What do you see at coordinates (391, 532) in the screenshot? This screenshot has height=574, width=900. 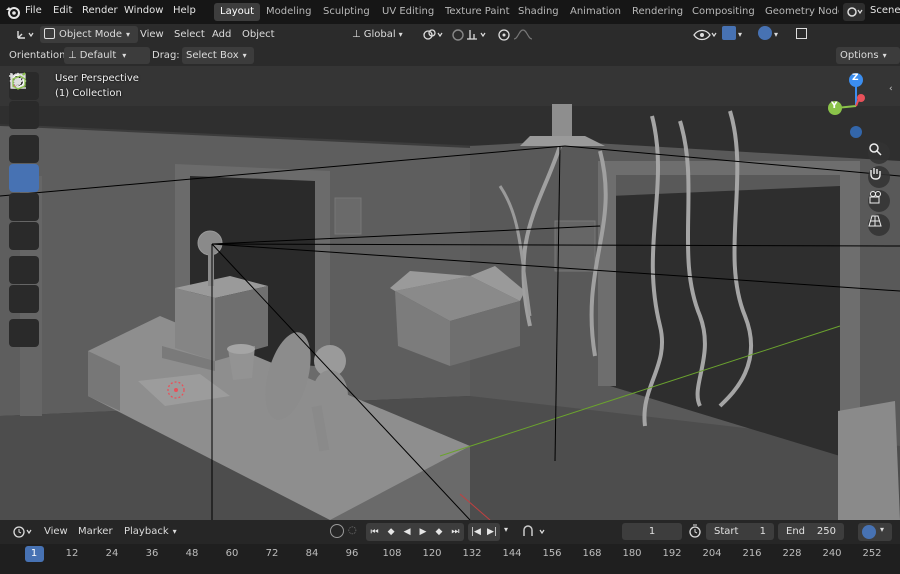 I see `prev-keyframe-icon: ◆` at bounding box center [391, 532].